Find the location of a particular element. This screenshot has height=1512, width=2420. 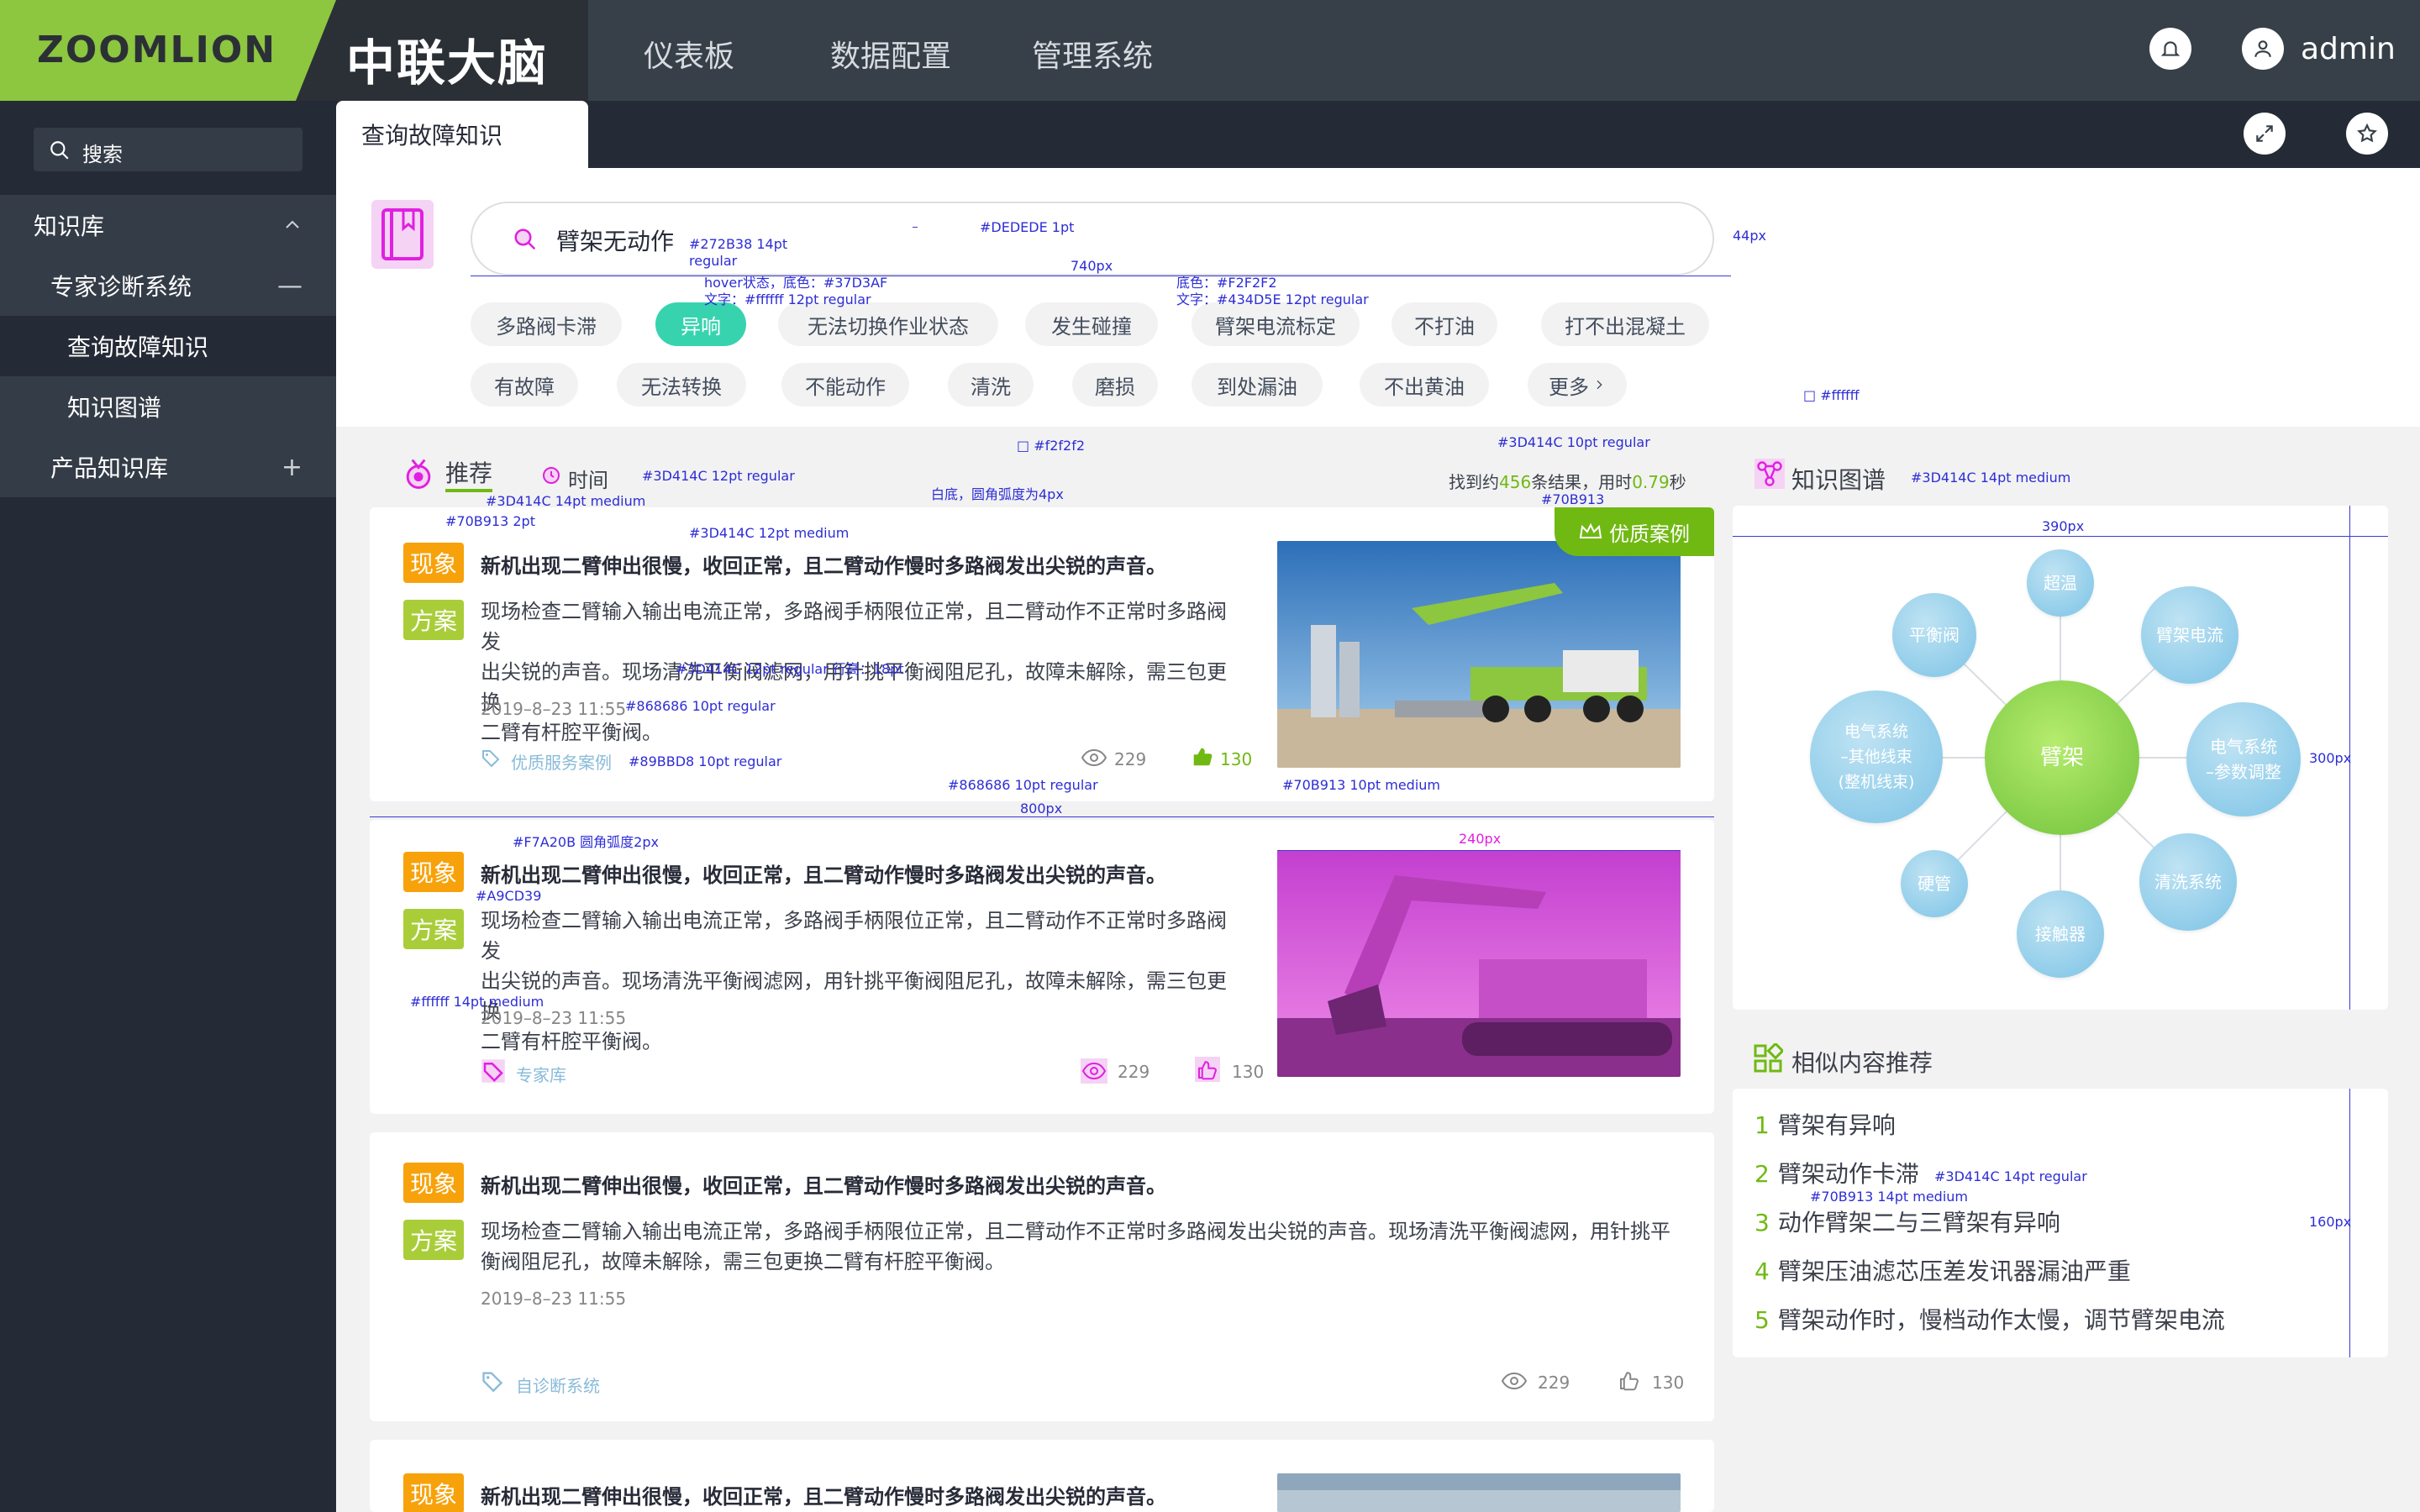

clock-icon is located at coordinates (551, 475).